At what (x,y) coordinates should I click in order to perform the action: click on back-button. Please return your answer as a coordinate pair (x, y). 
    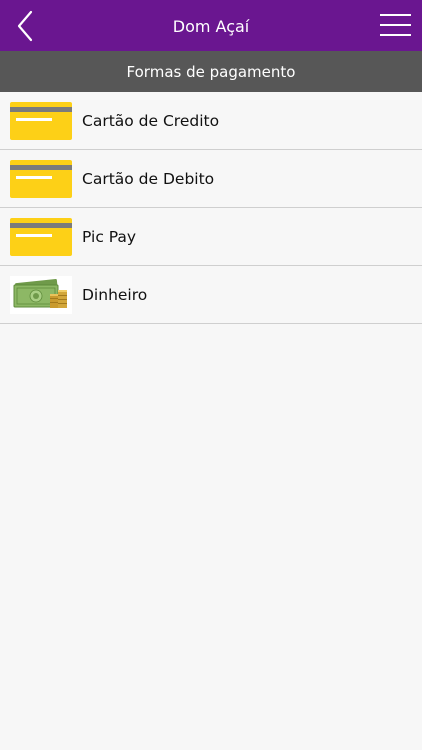
    Looking at the image, I should click on (27, 26).